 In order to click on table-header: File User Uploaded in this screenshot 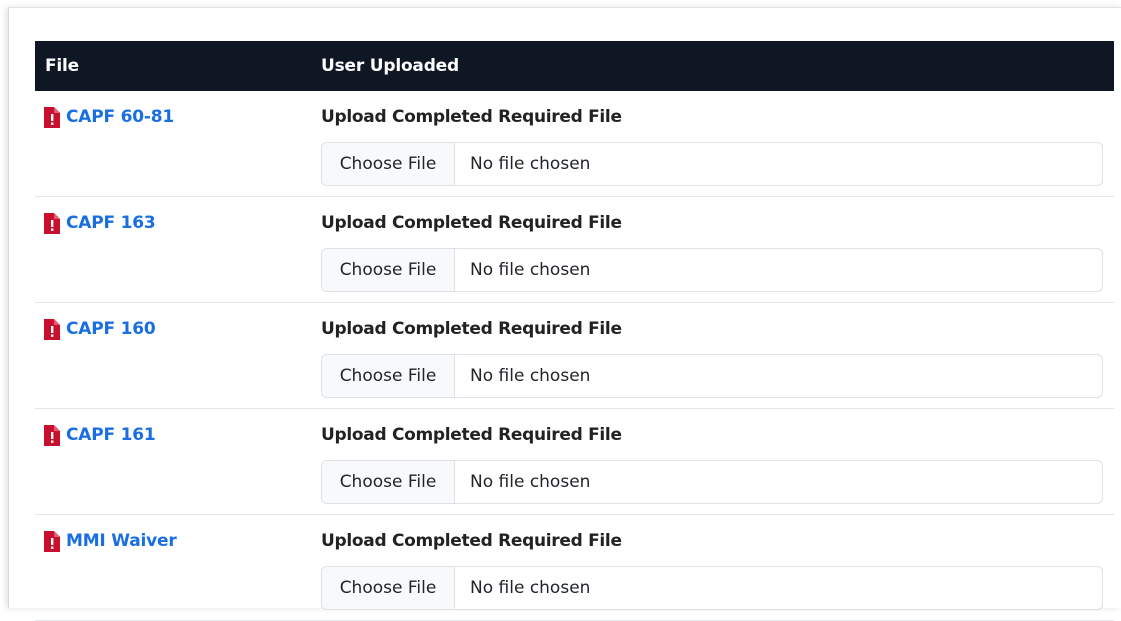, I will do `click(574, 66)`.